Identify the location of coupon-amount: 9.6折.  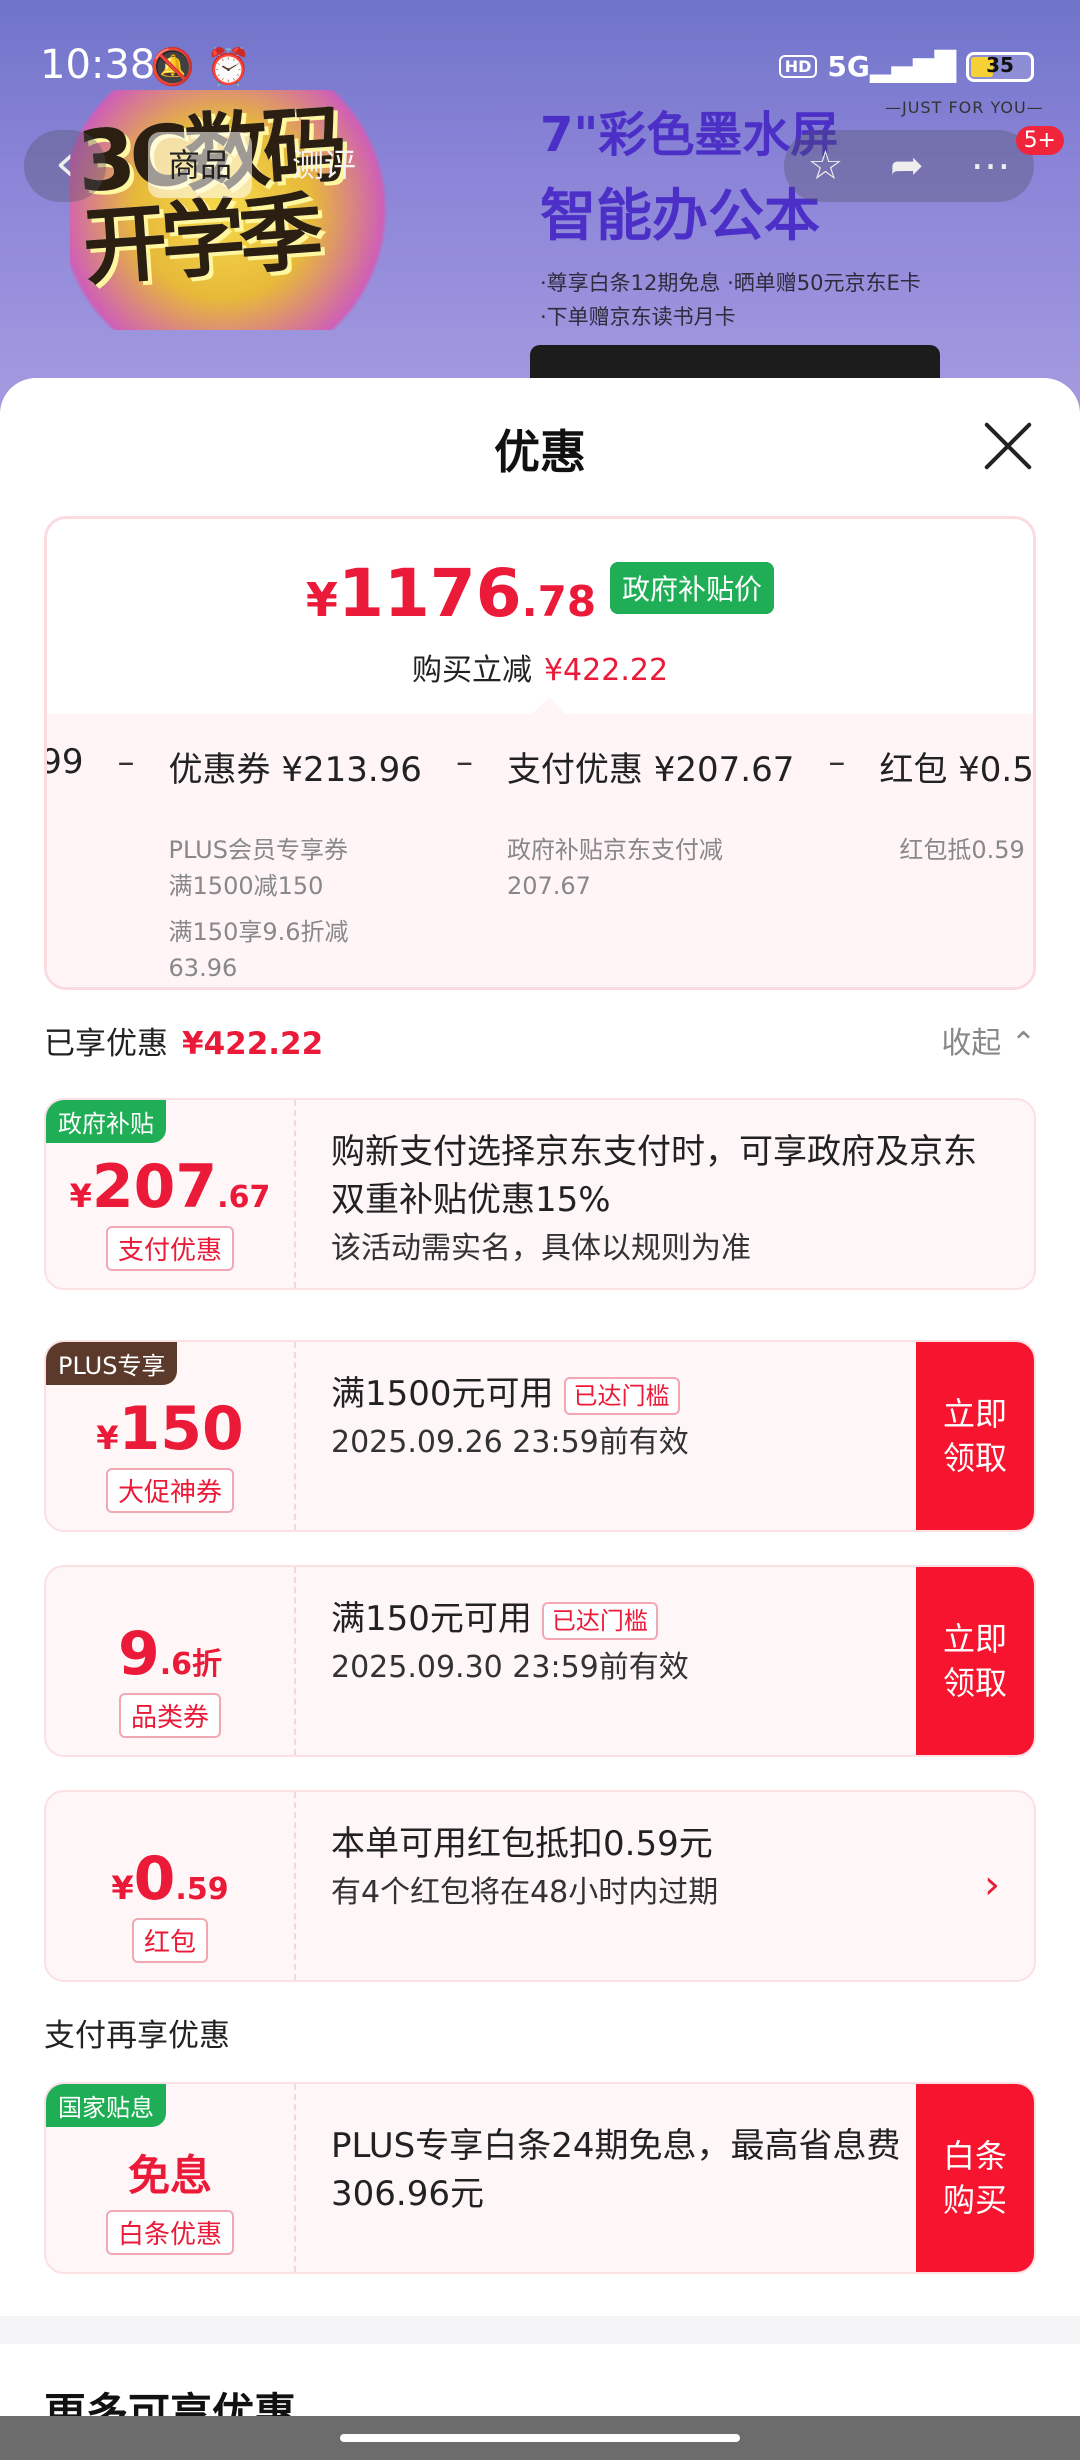
(170, 1654).